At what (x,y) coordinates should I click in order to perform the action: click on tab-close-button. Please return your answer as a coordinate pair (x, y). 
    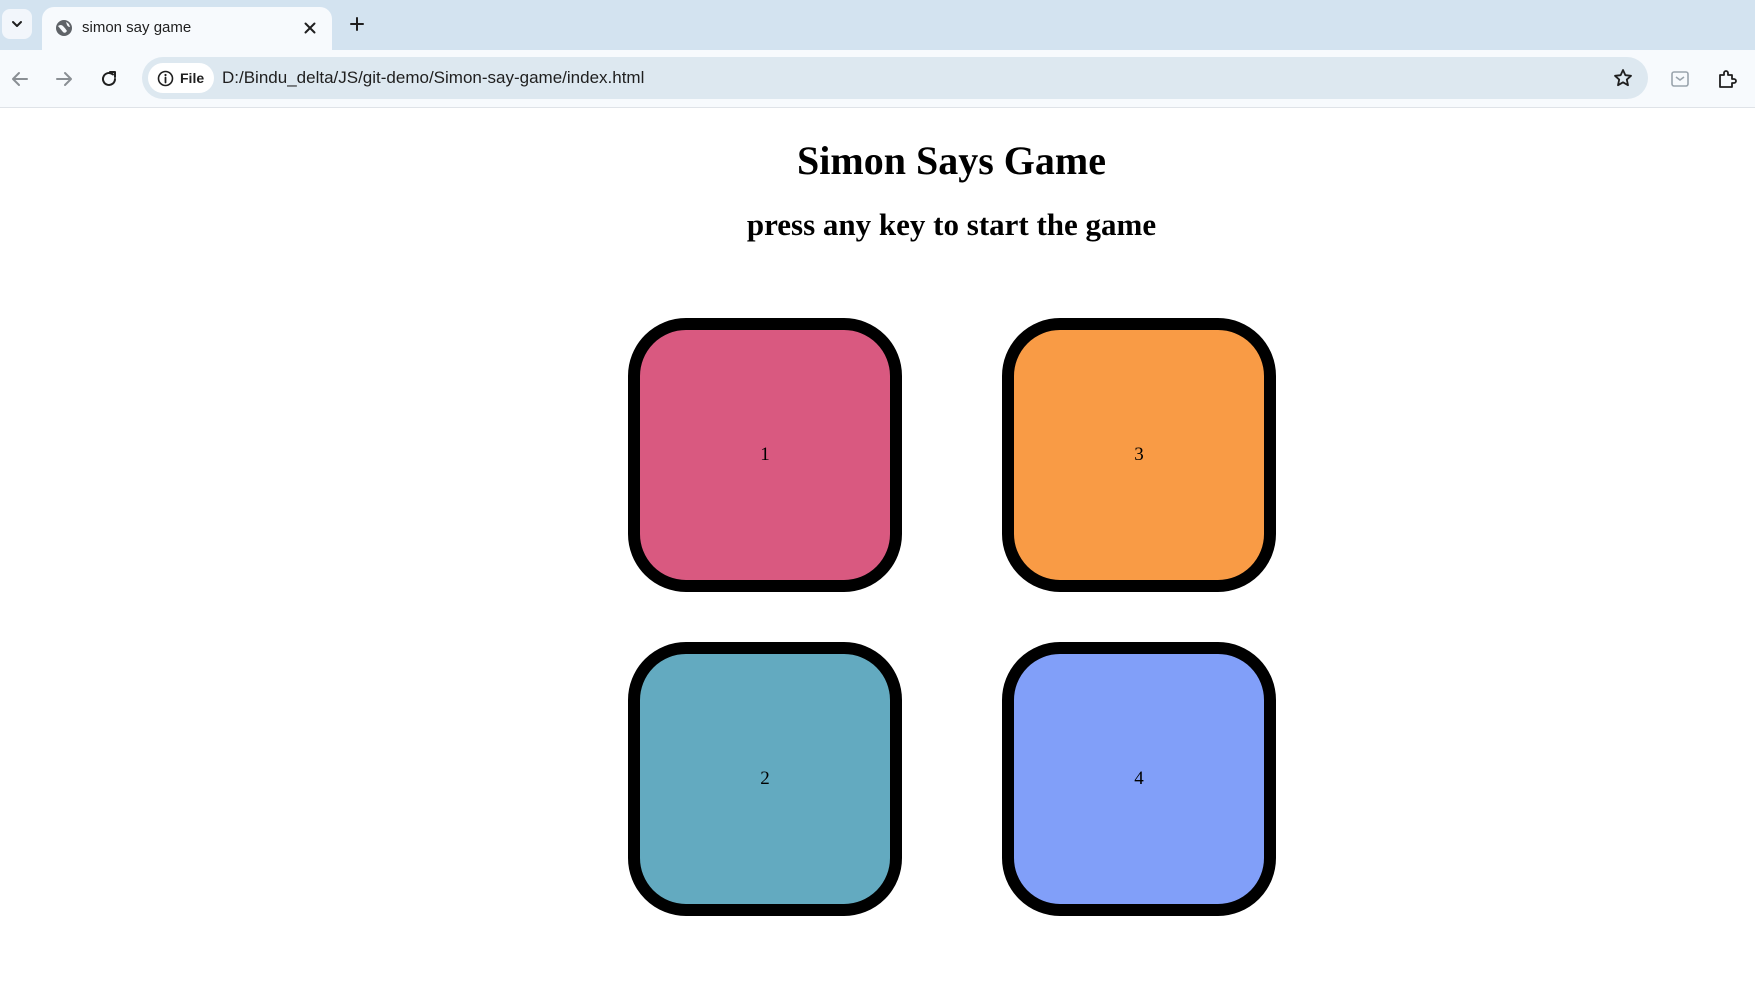
    Looking at the image, I should click on (310, 28).